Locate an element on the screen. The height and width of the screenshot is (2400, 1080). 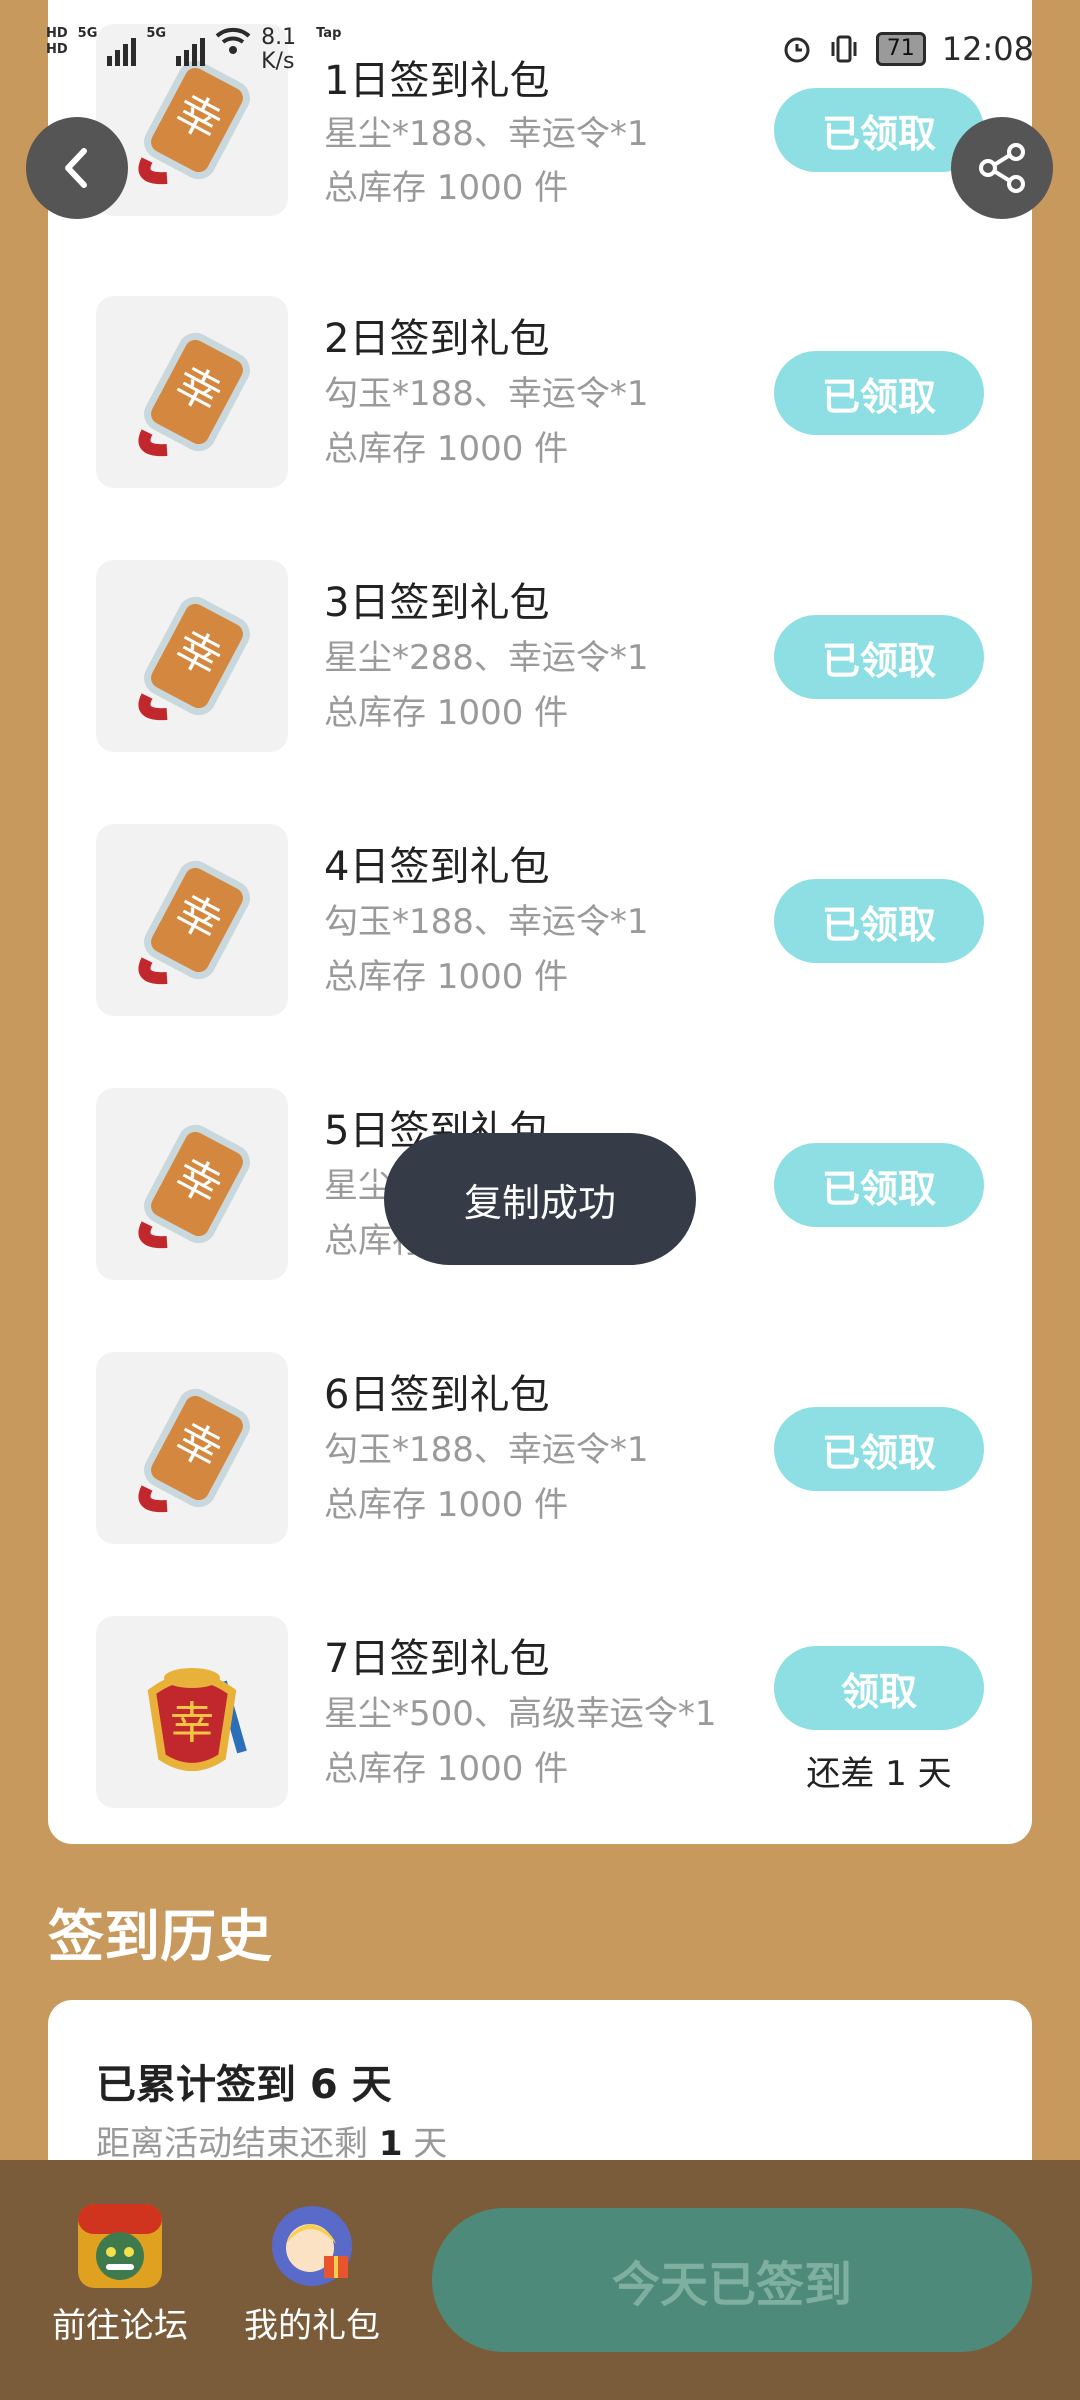
status-right: 71 12:08 is located at coordinates (908, 49).